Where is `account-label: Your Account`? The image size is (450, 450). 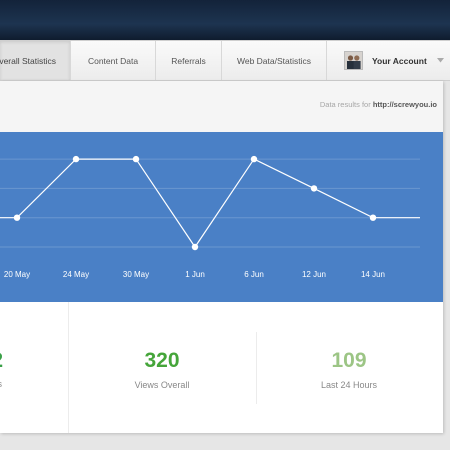 account-label: Your Account is located at coordinates (399, 61).